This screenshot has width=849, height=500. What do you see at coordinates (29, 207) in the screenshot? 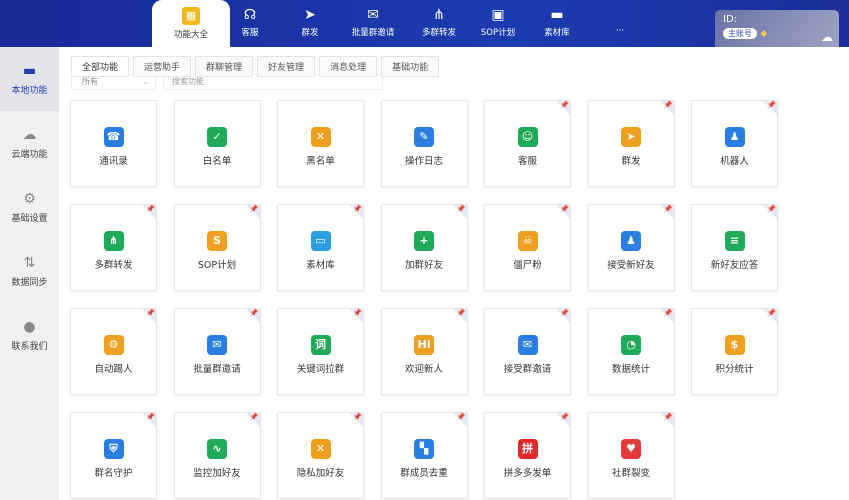
I see `sidebar-item-2: ⚙ 基础设置` at bounding box center [29, 207].